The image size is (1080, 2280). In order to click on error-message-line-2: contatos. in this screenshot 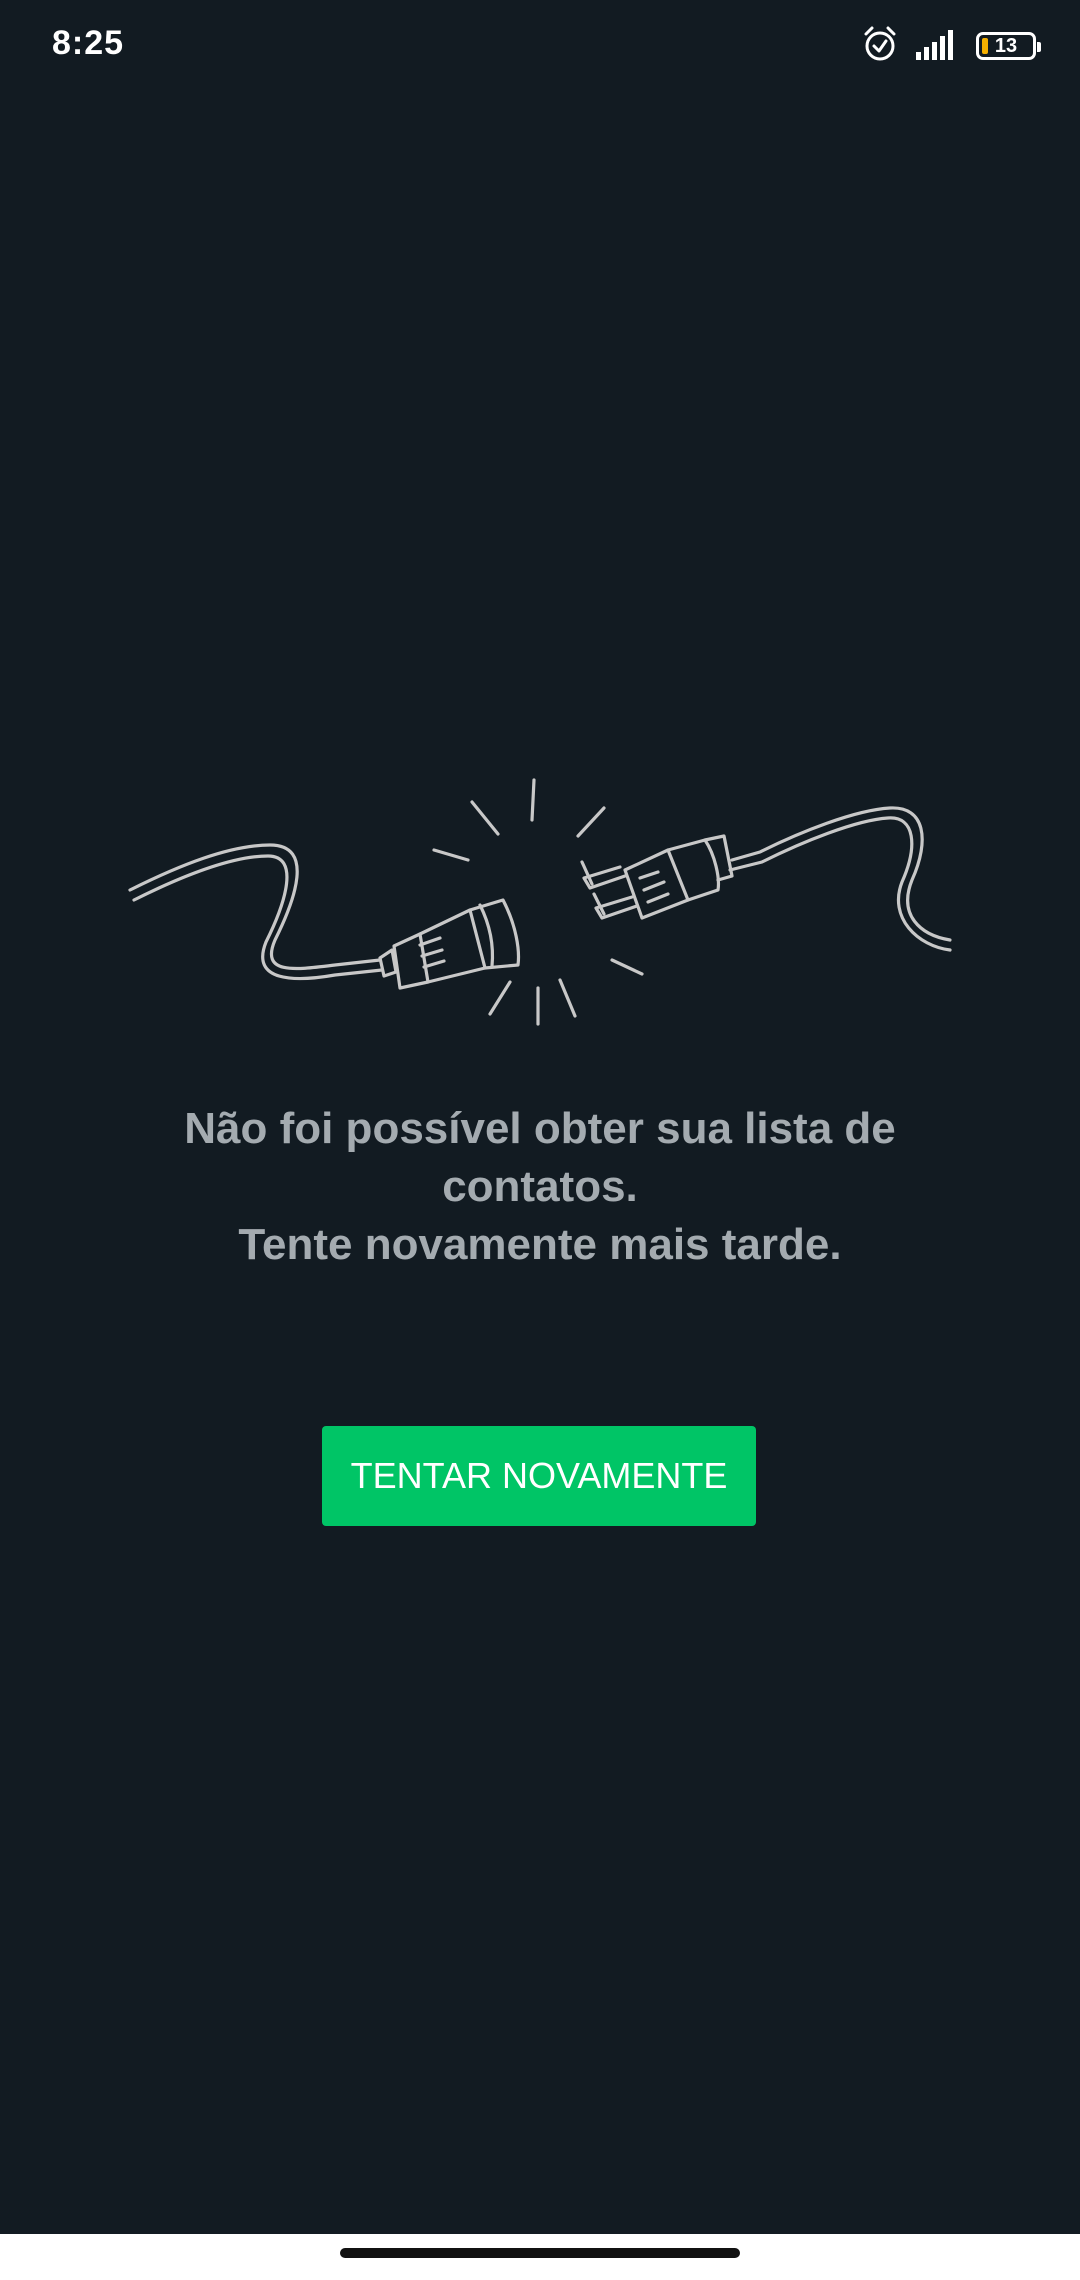, I will do `click(540, 1186)`.